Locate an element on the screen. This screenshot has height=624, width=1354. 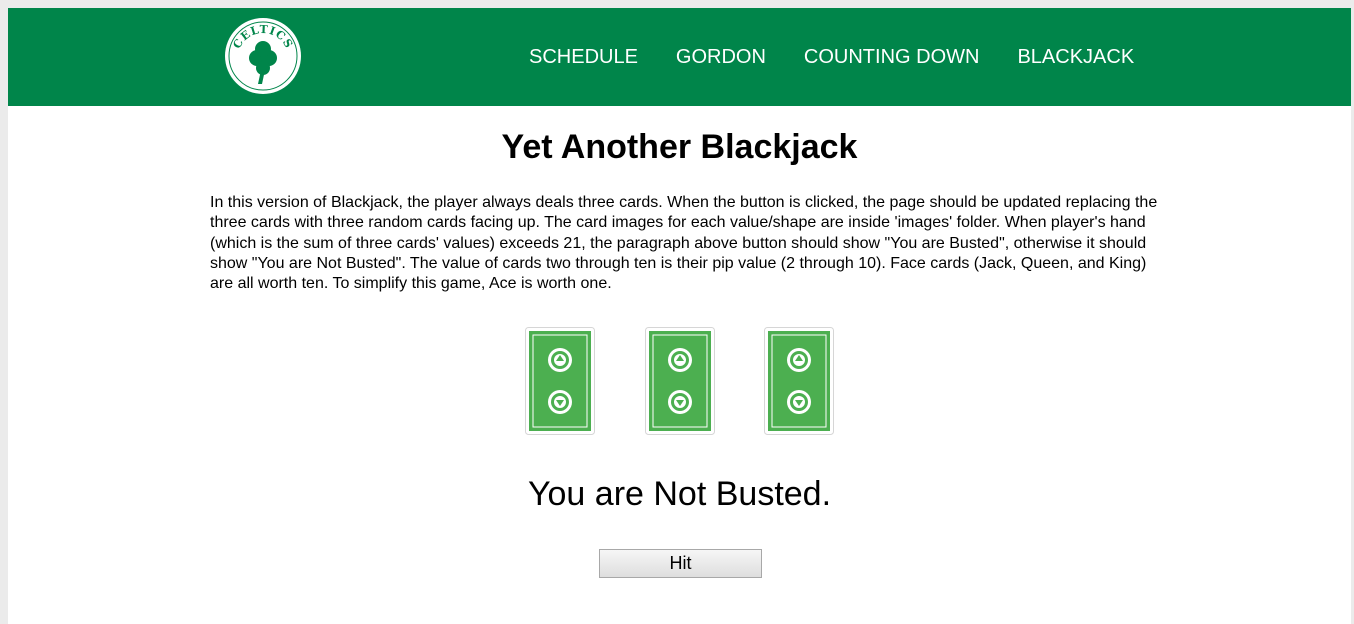
nav-link-blackjack: BLACKJACK is located at coordinates (1075, 57).